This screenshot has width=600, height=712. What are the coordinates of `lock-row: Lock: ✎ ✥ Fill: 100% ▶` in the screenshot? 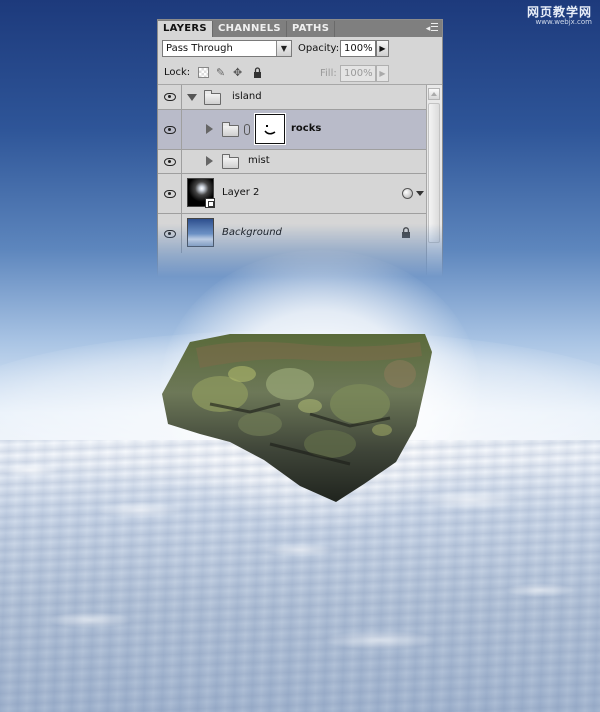 It's located at (300, 73).